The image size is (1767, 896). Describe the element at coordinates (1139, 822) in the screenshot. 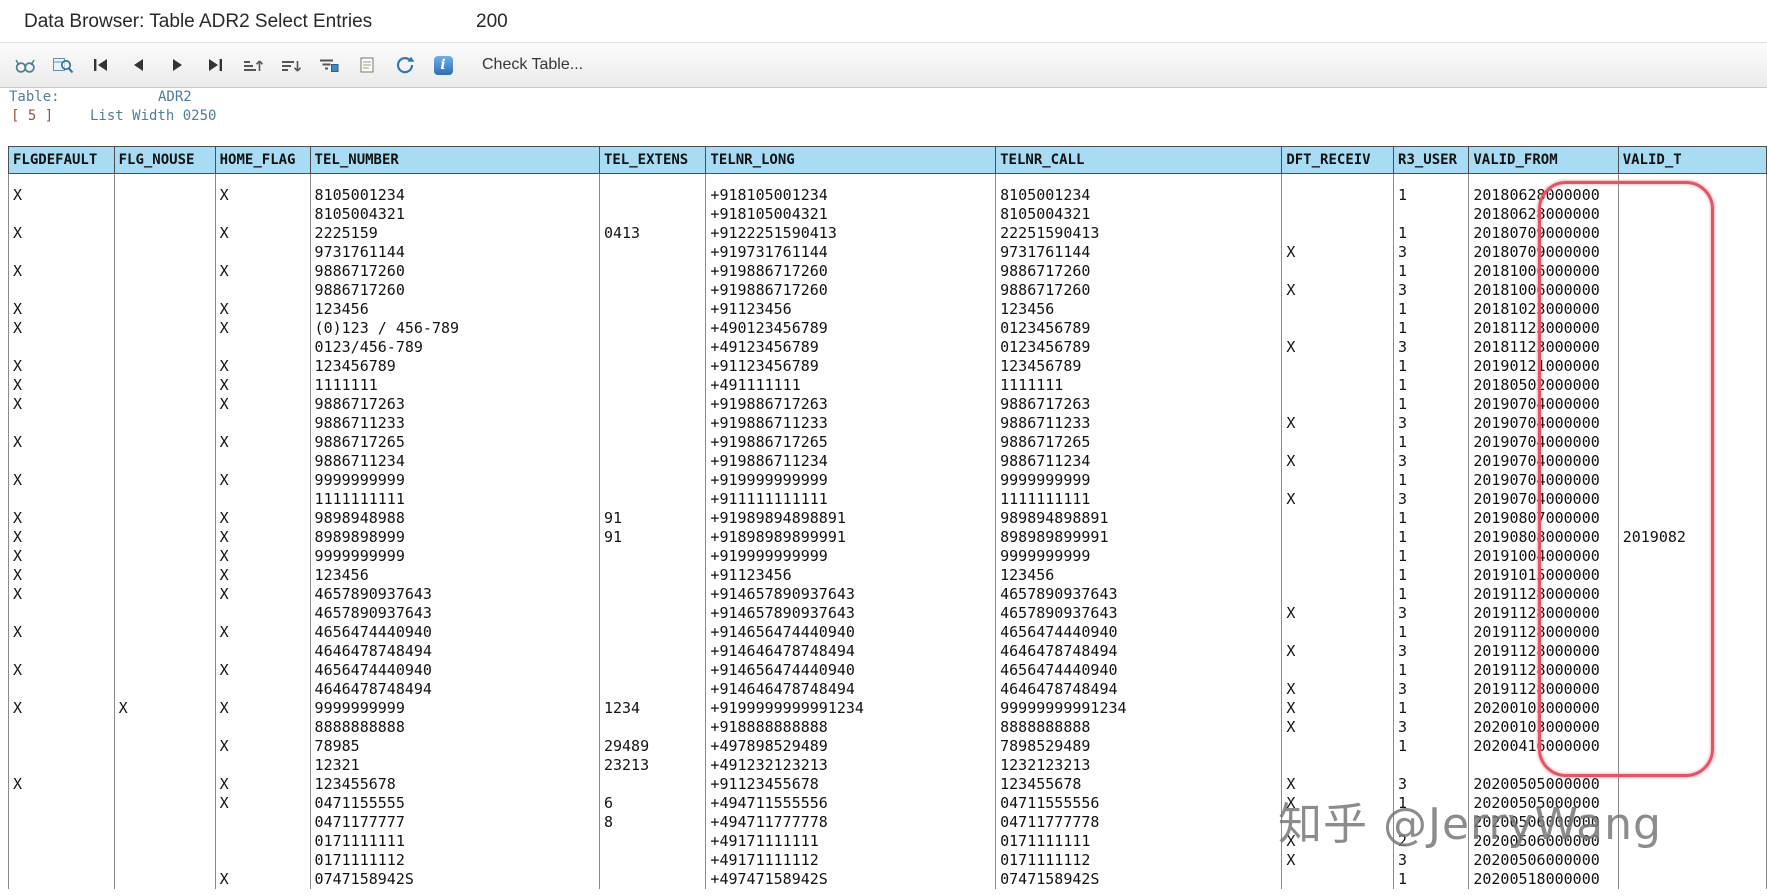

I see `table-cell: 04711777778` at that location.